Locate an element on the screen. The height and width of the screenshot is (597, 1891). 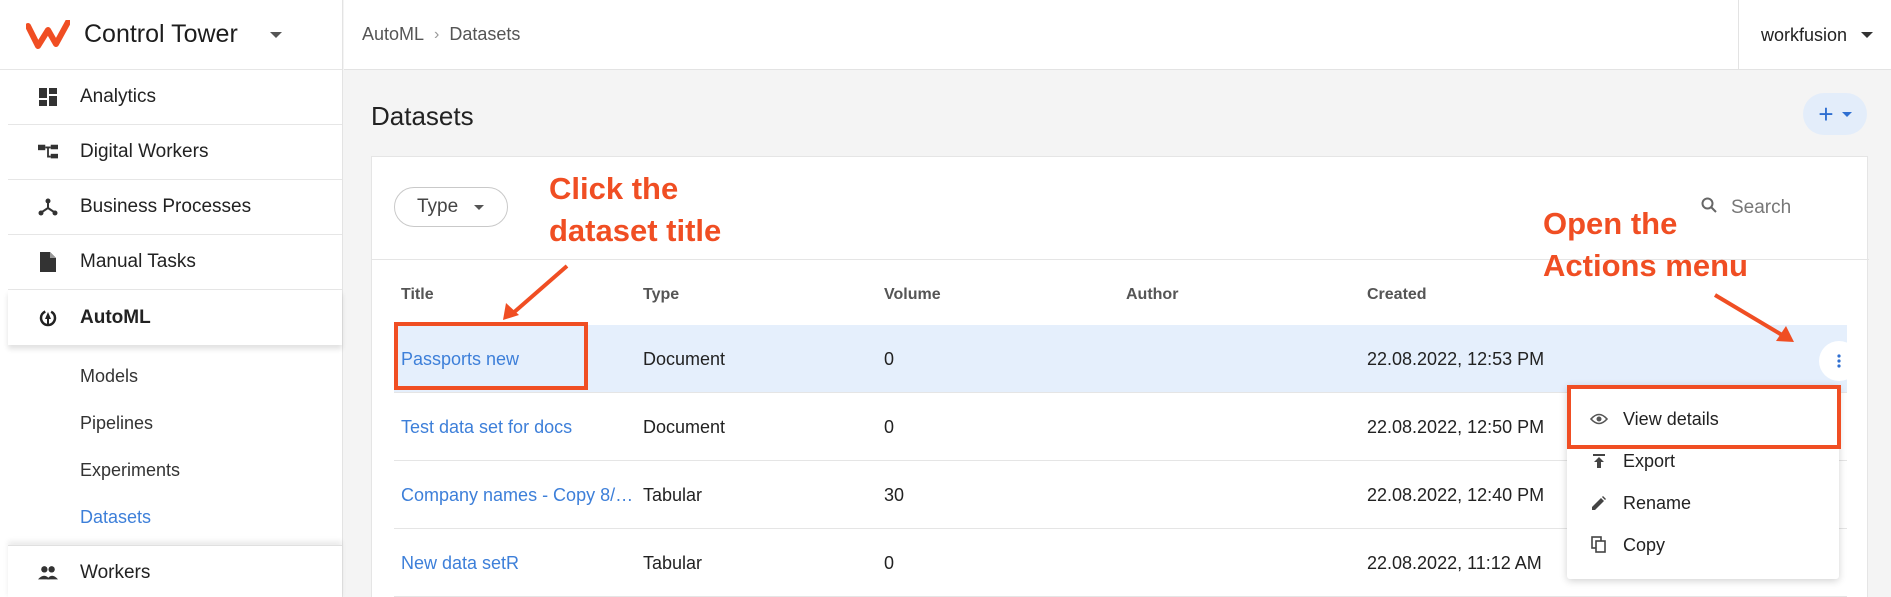
app-switcher: Control Tower is located at coordinates (171, 35).